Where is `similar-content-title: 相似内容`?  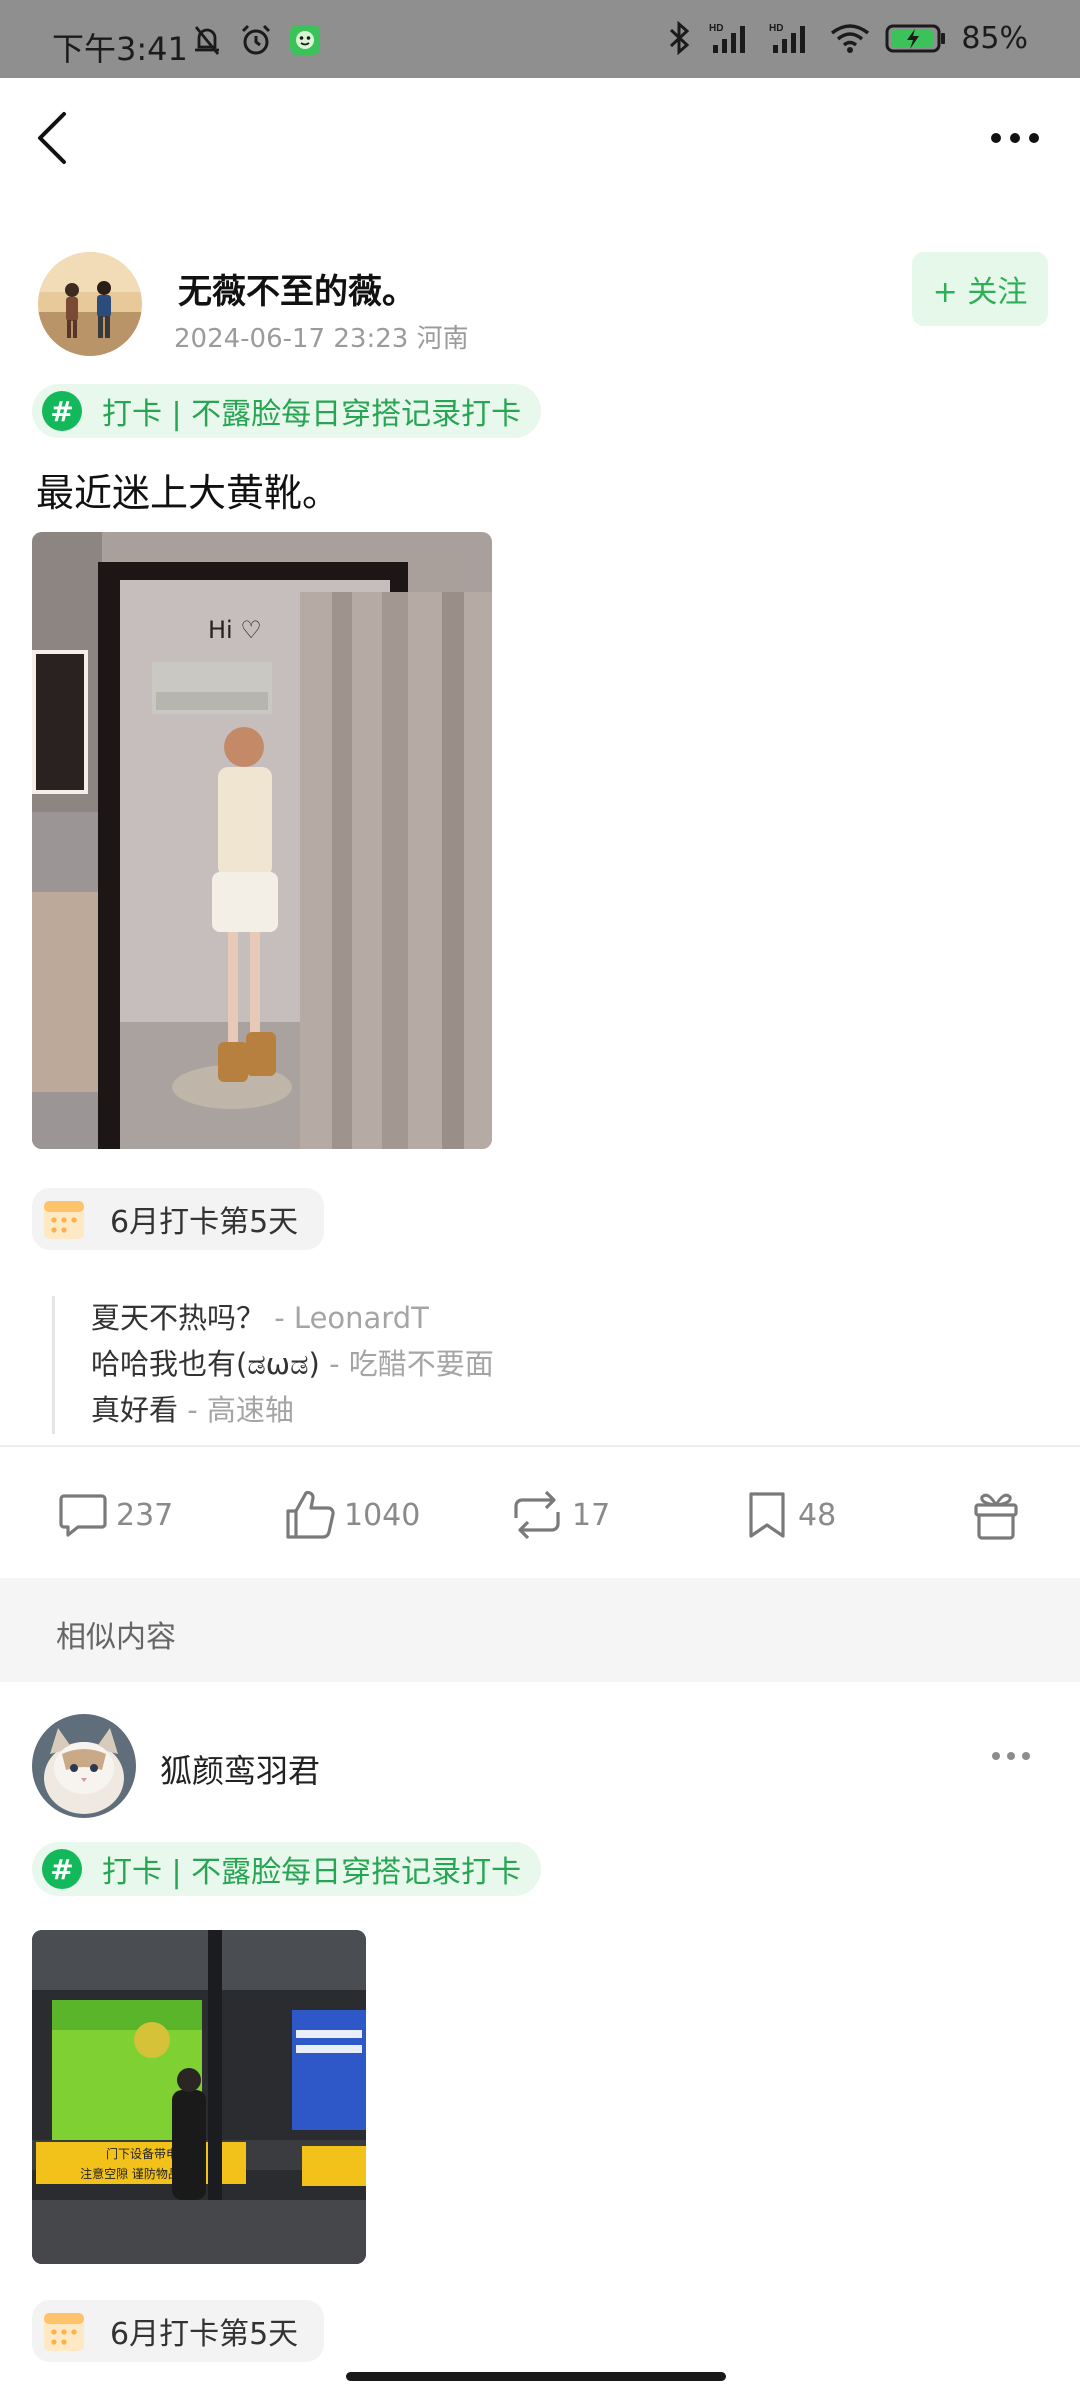 similar-content-title: 相似内容 is located at coordinates (116, 1637).